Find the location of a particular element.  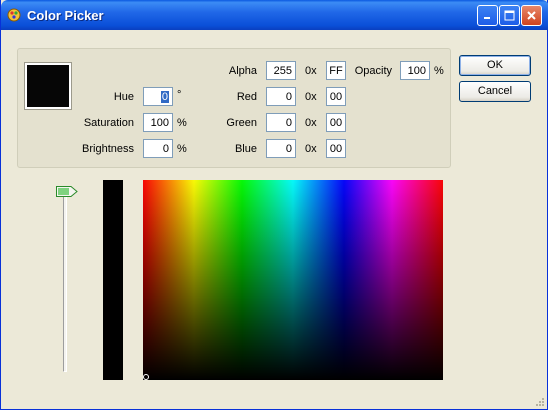

spectrum-marker-icon is located at coordinates (146, 377).